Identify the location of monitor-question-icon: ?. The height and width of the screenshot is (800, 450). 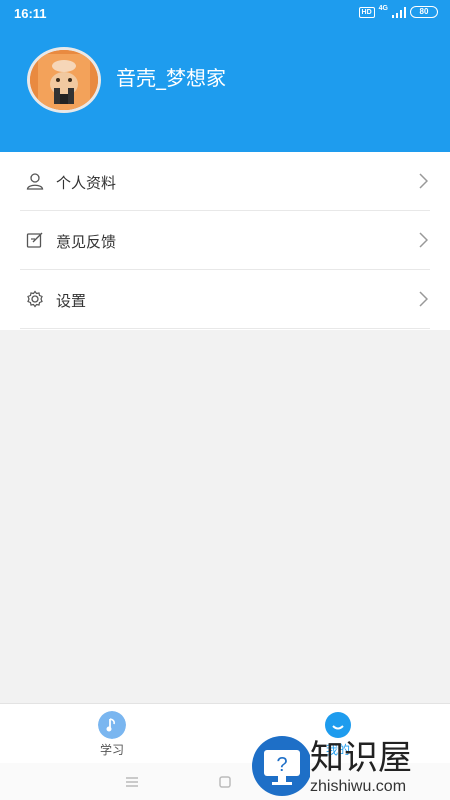
(281, 766).